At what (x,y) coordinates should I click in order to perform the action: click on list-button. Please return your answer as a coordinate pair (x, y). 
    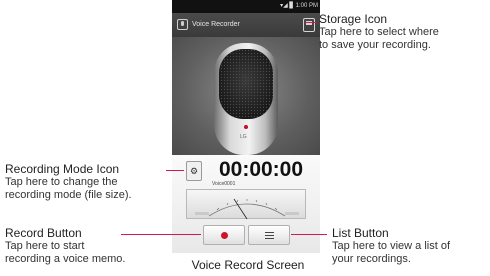
    Looking at the image, I should click on (269, 235).